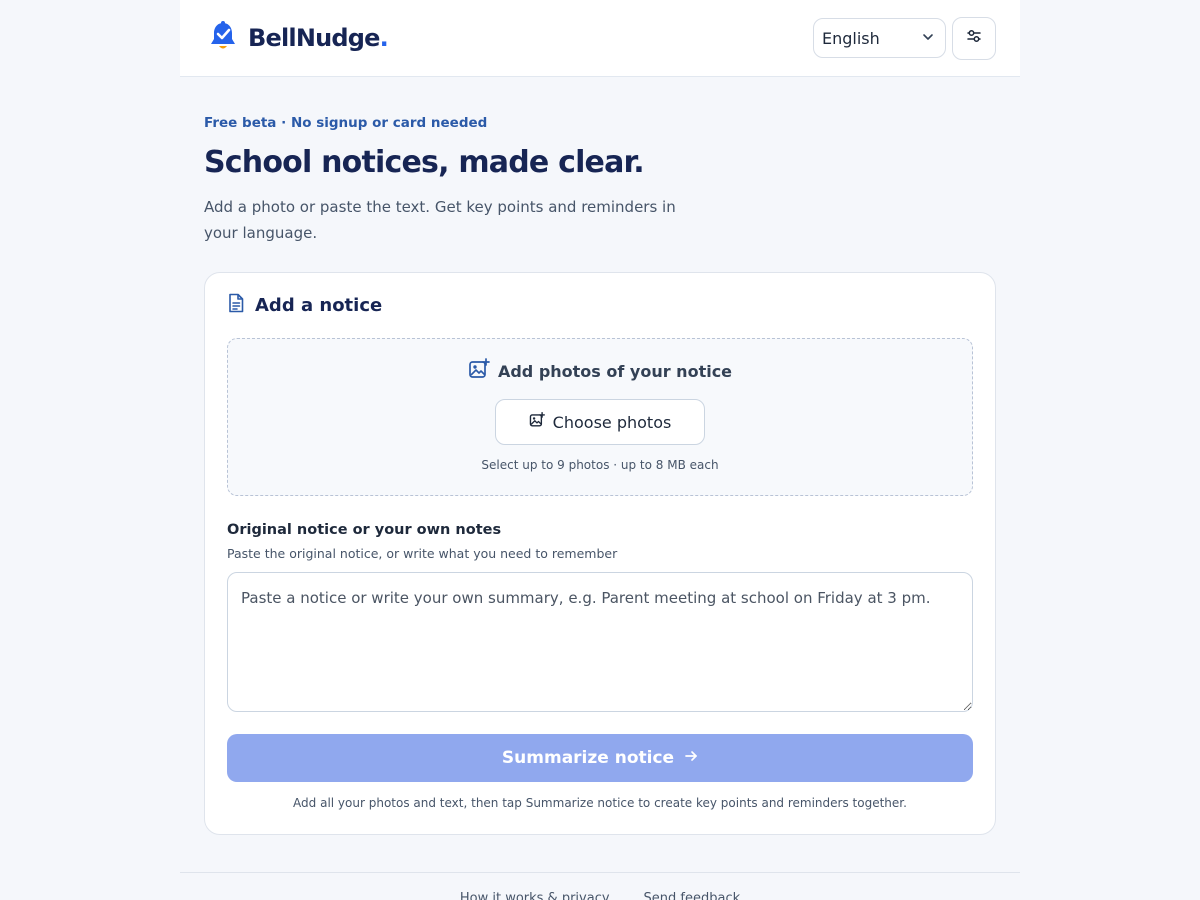  Describe the element at coordinates (851, 38) in the screenshot. I see `language-value: English` at that location.